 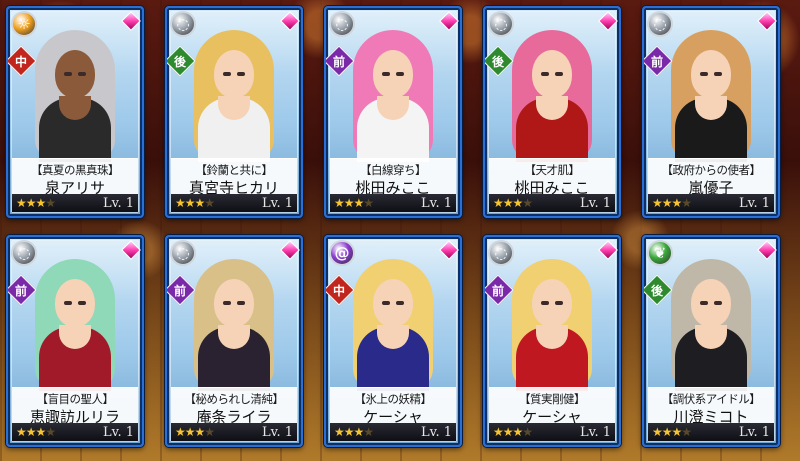 I want to click on card-subtitle: 【真夏の黒真珠】, so click(x=75, y=170).